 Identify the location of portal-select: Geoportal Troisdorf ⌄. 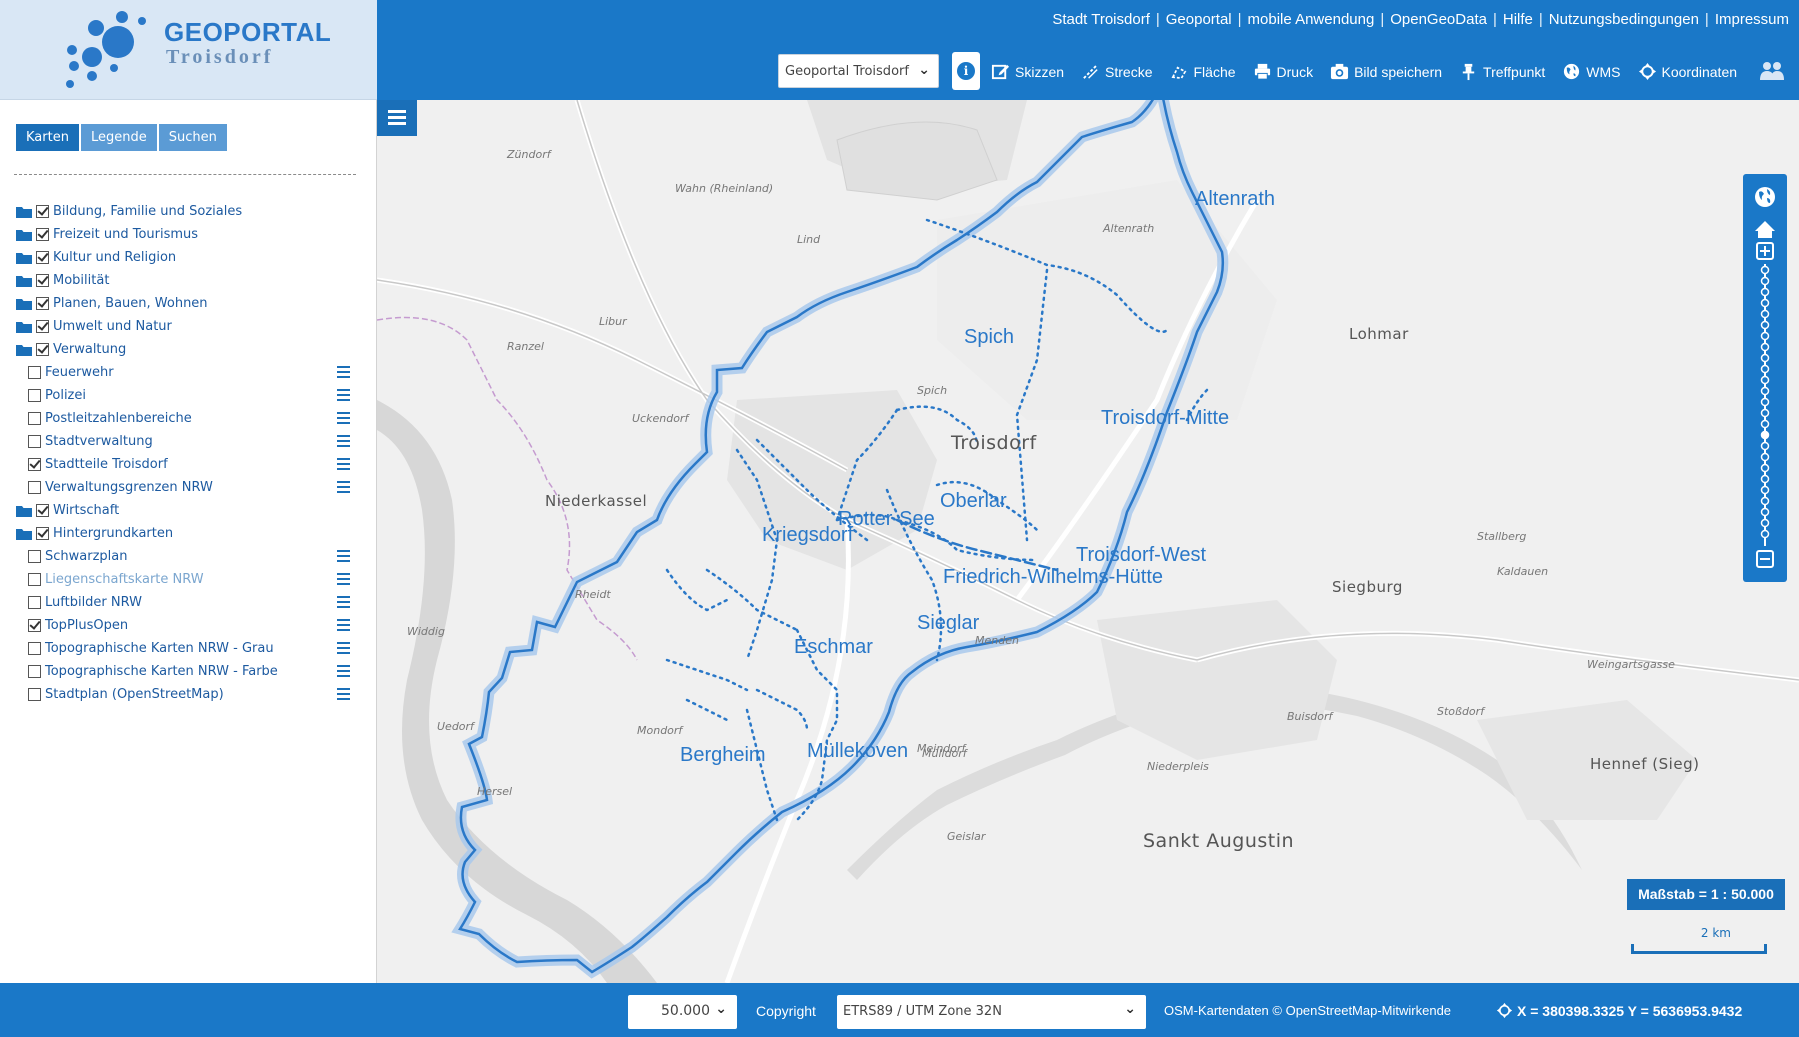
(858, 71).